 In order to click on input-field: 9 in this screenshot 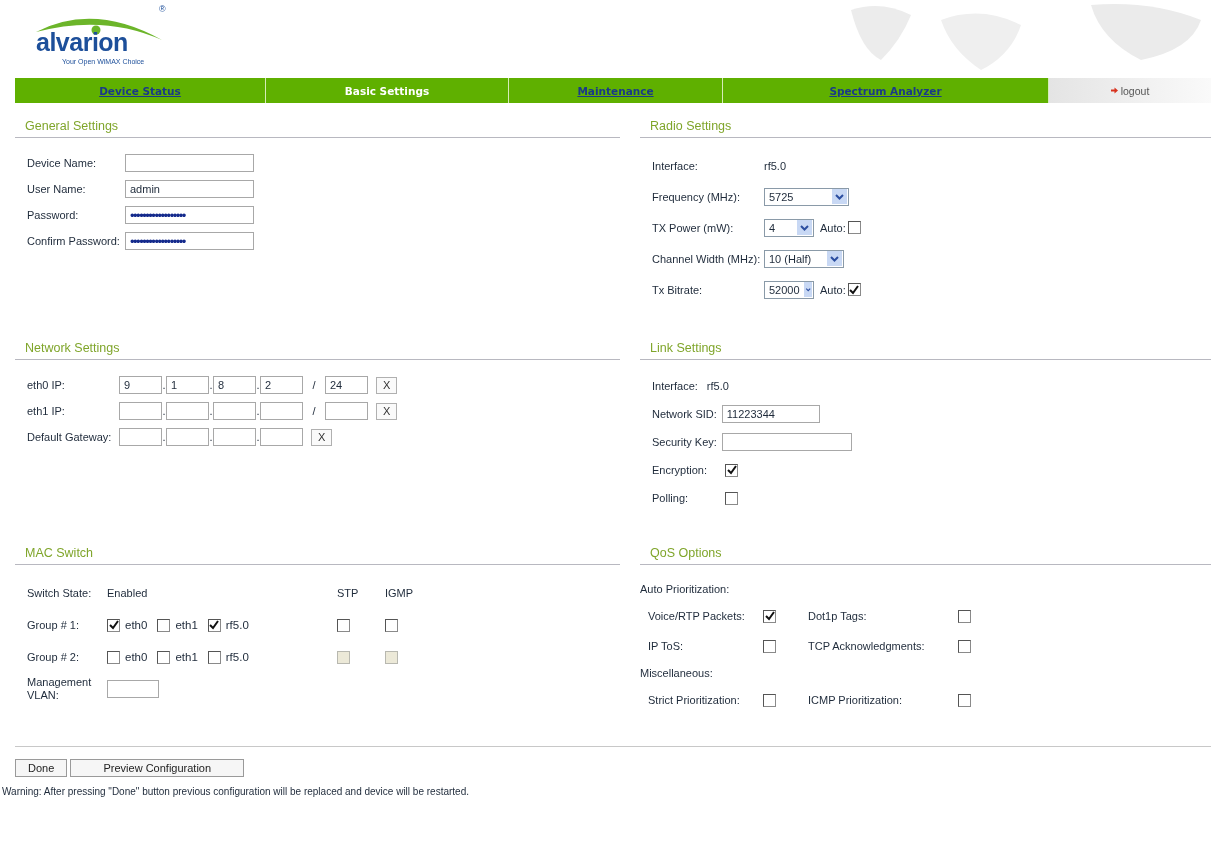, I will do `click(140, 385)`.